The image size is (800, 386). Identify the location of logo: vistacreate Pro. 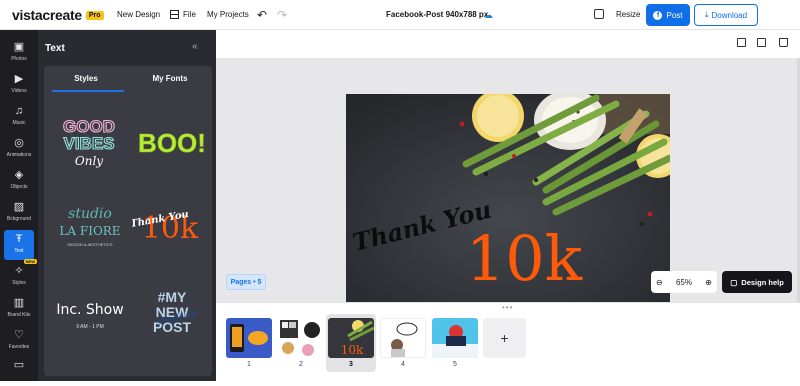
(58, 15).